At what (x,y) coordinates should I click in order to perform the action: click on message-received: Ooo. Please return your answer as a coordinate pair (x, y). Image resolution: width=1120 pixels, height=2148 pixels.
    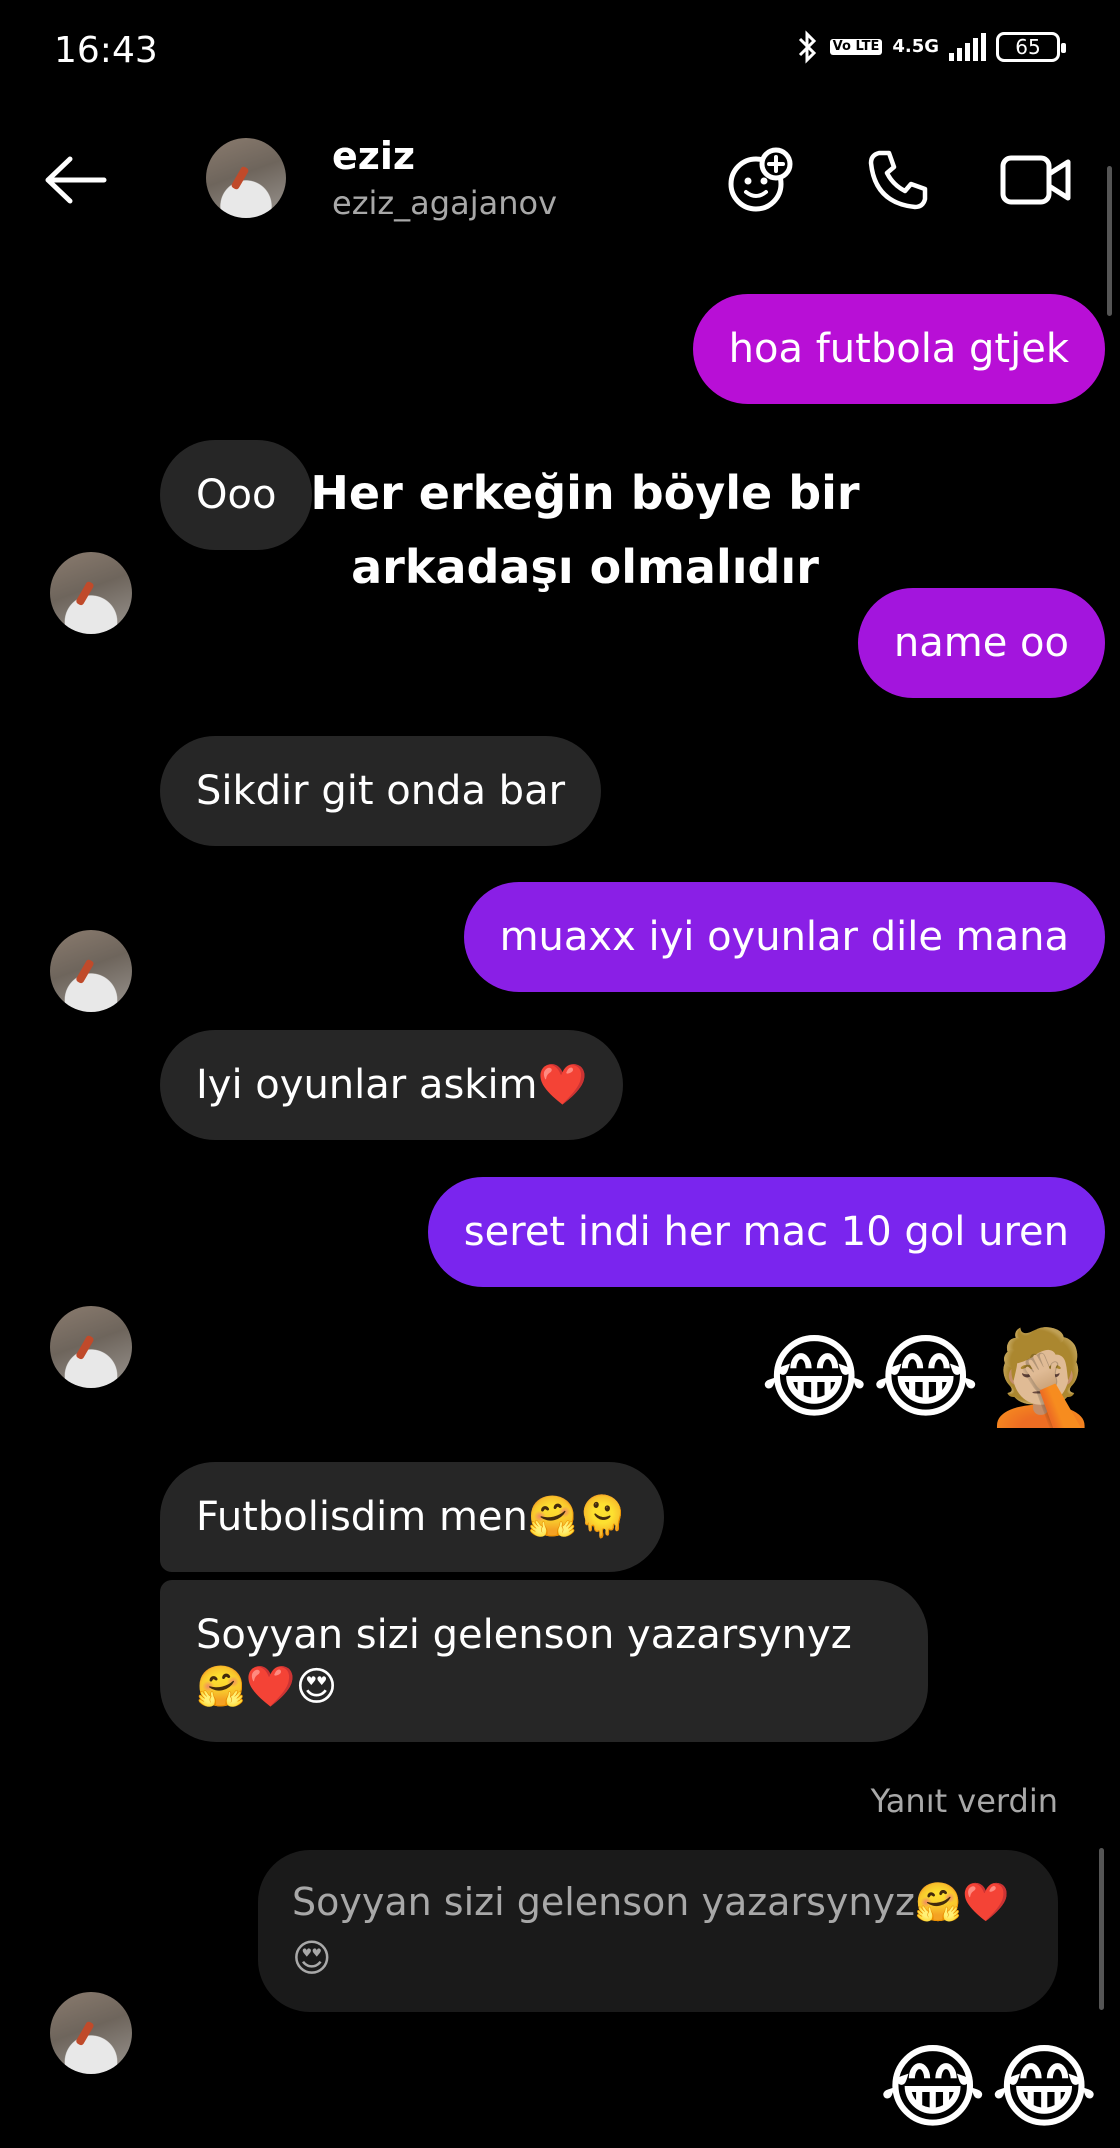
    Looking at the image, I should click on (236, 495).